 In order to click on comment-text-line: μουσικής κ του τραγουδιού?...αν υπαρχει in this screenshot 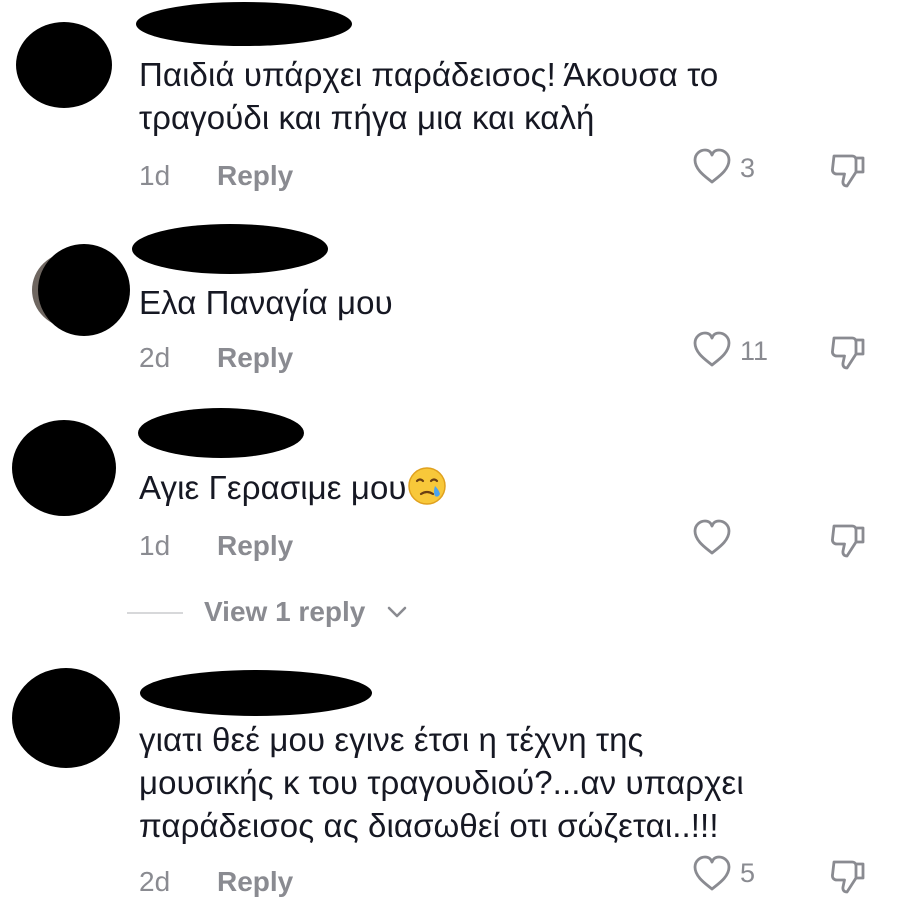, I will do `click(441, 782)`.